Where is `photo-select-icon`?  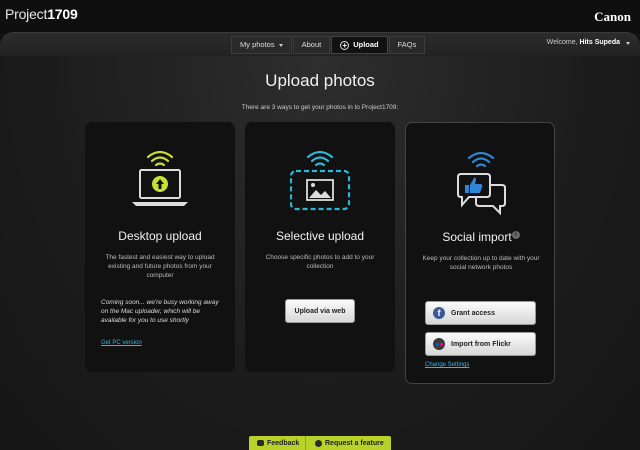 photo-select-icon is located at coordinates (320, 180).